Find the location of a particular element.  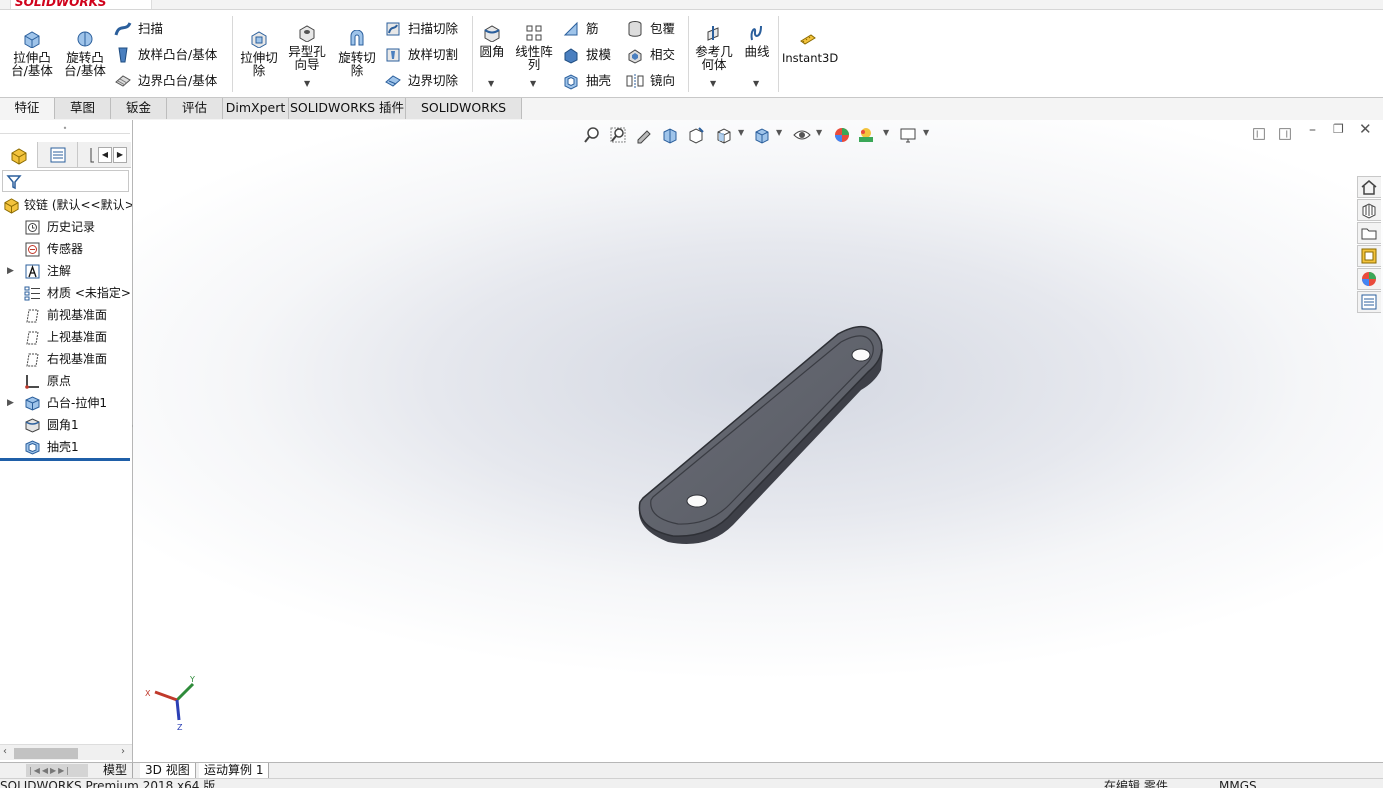

tab-nav-arrows: |◀◀▶▶| is located at coordinates (57, 770).